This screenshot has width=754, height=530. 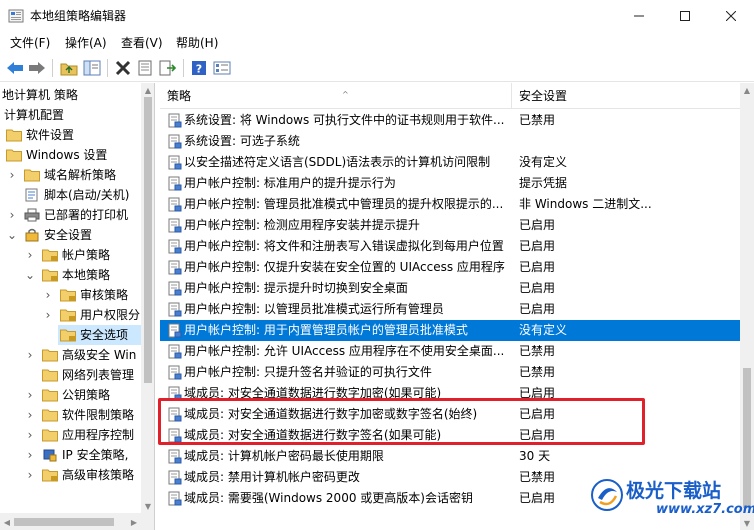 I want to click on scroll-left-icon: ◀, so click(x=7, y=522).